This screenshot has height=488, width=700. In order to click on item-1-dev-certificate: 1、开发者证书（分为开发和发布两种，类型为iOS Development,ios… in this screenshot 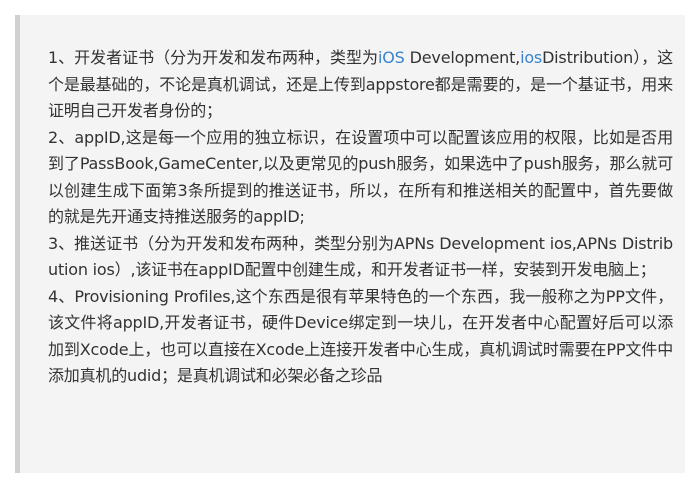, I will do `click(360, 85)`.